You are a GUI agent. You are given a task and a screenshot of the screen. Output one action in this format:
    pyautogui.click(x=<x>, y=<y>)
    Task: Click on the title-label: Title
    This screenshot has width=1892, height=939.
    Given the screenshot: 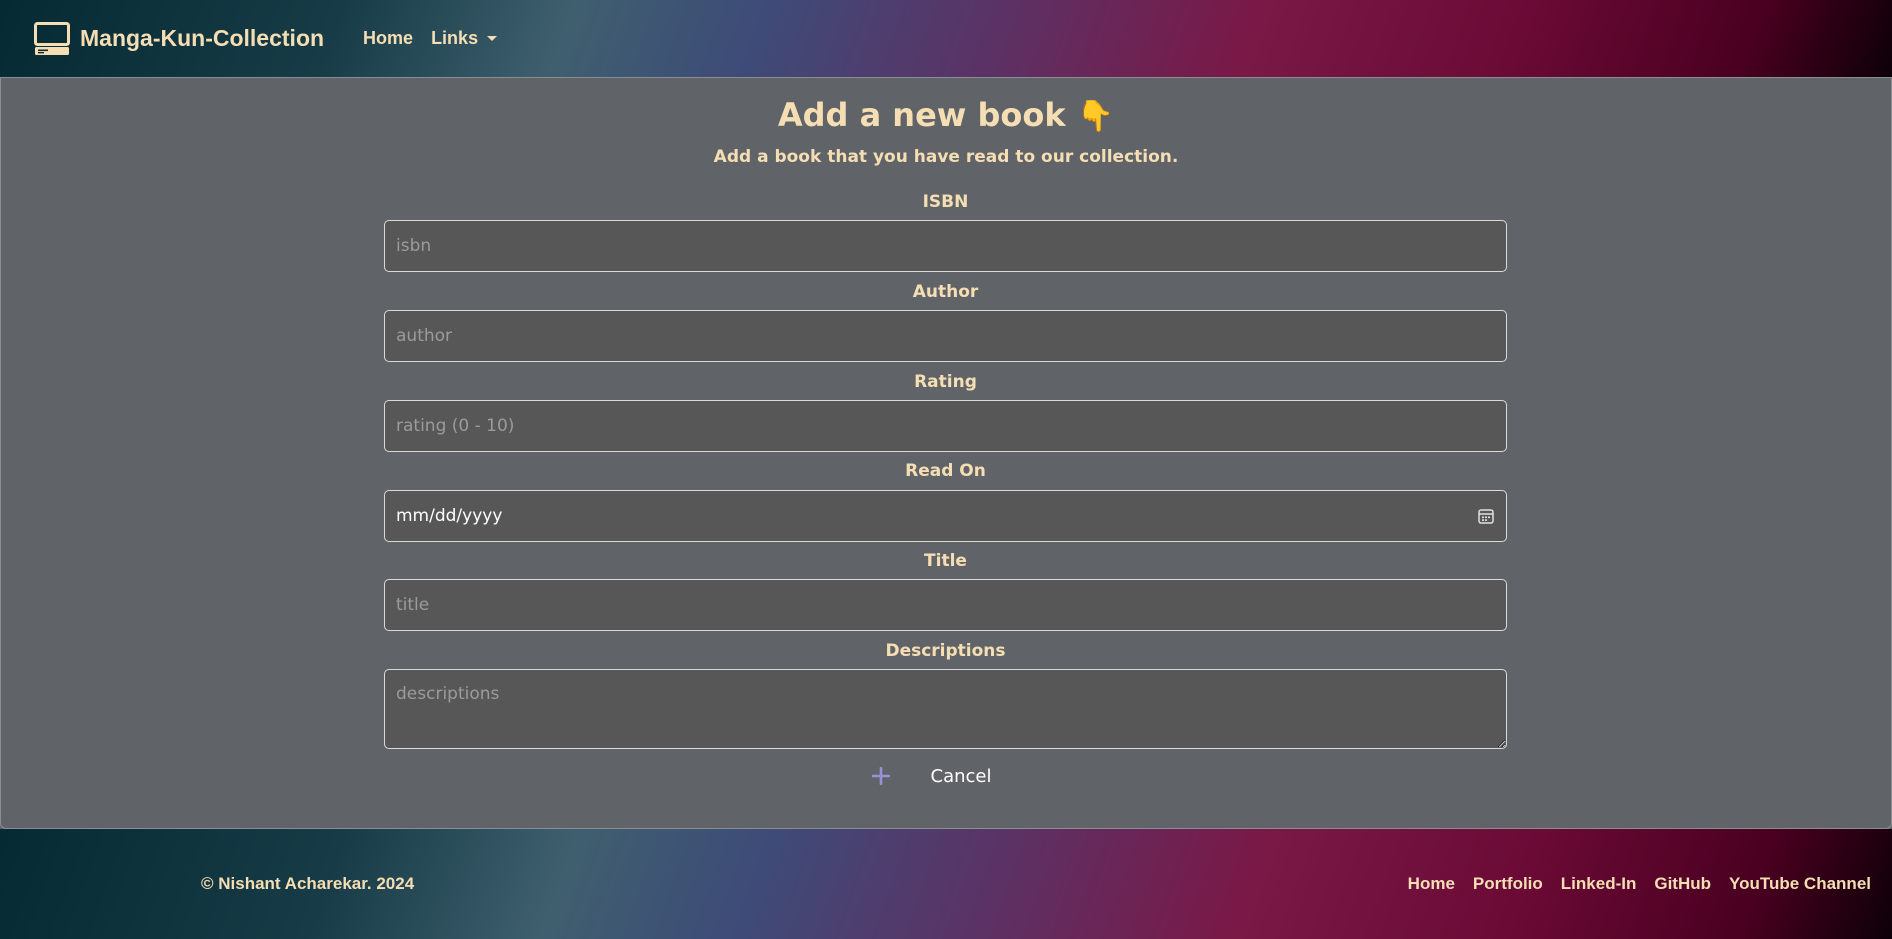 What is the action you would take?
    pyautogui.click(x=945, y=561)
    